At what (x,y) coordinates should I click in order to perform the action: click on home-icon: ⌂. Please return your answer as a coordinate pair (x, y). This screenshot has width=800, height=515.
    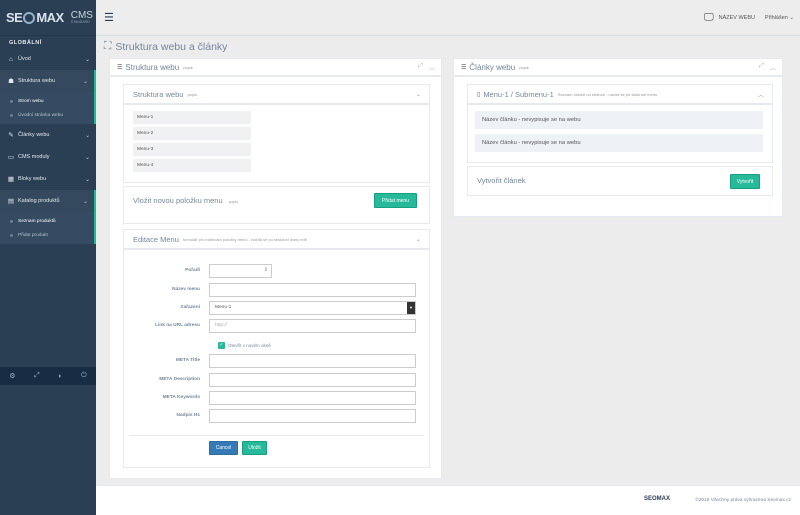
    Looking at the image, I should click on (11, 59).